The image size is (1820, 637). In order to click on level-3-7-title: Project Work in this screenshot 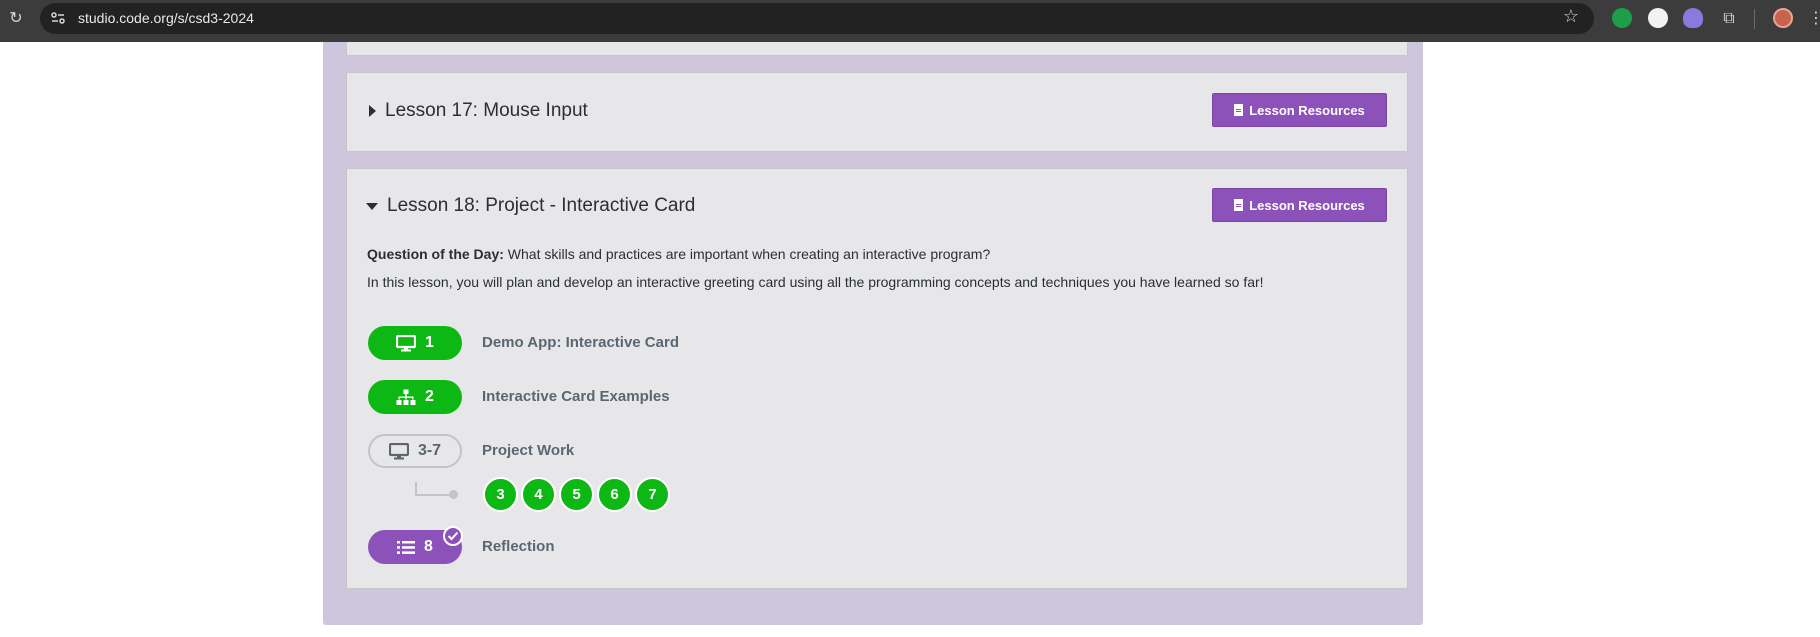, I will do `click(528, 451)`.